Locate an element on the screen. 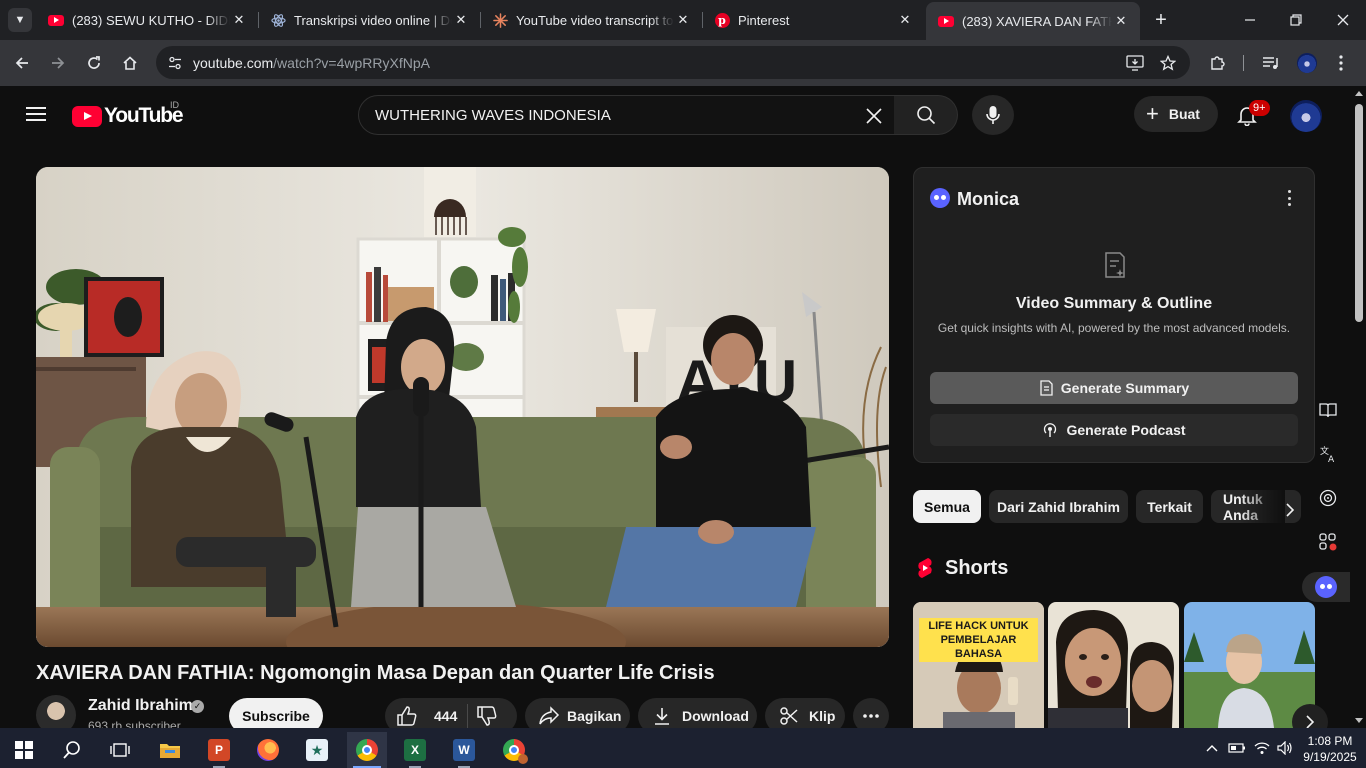  short-thumbnail-1: LIFE HACK UNTUK PEMBELAJAR BAHASA is located at coordinates (978, 665).